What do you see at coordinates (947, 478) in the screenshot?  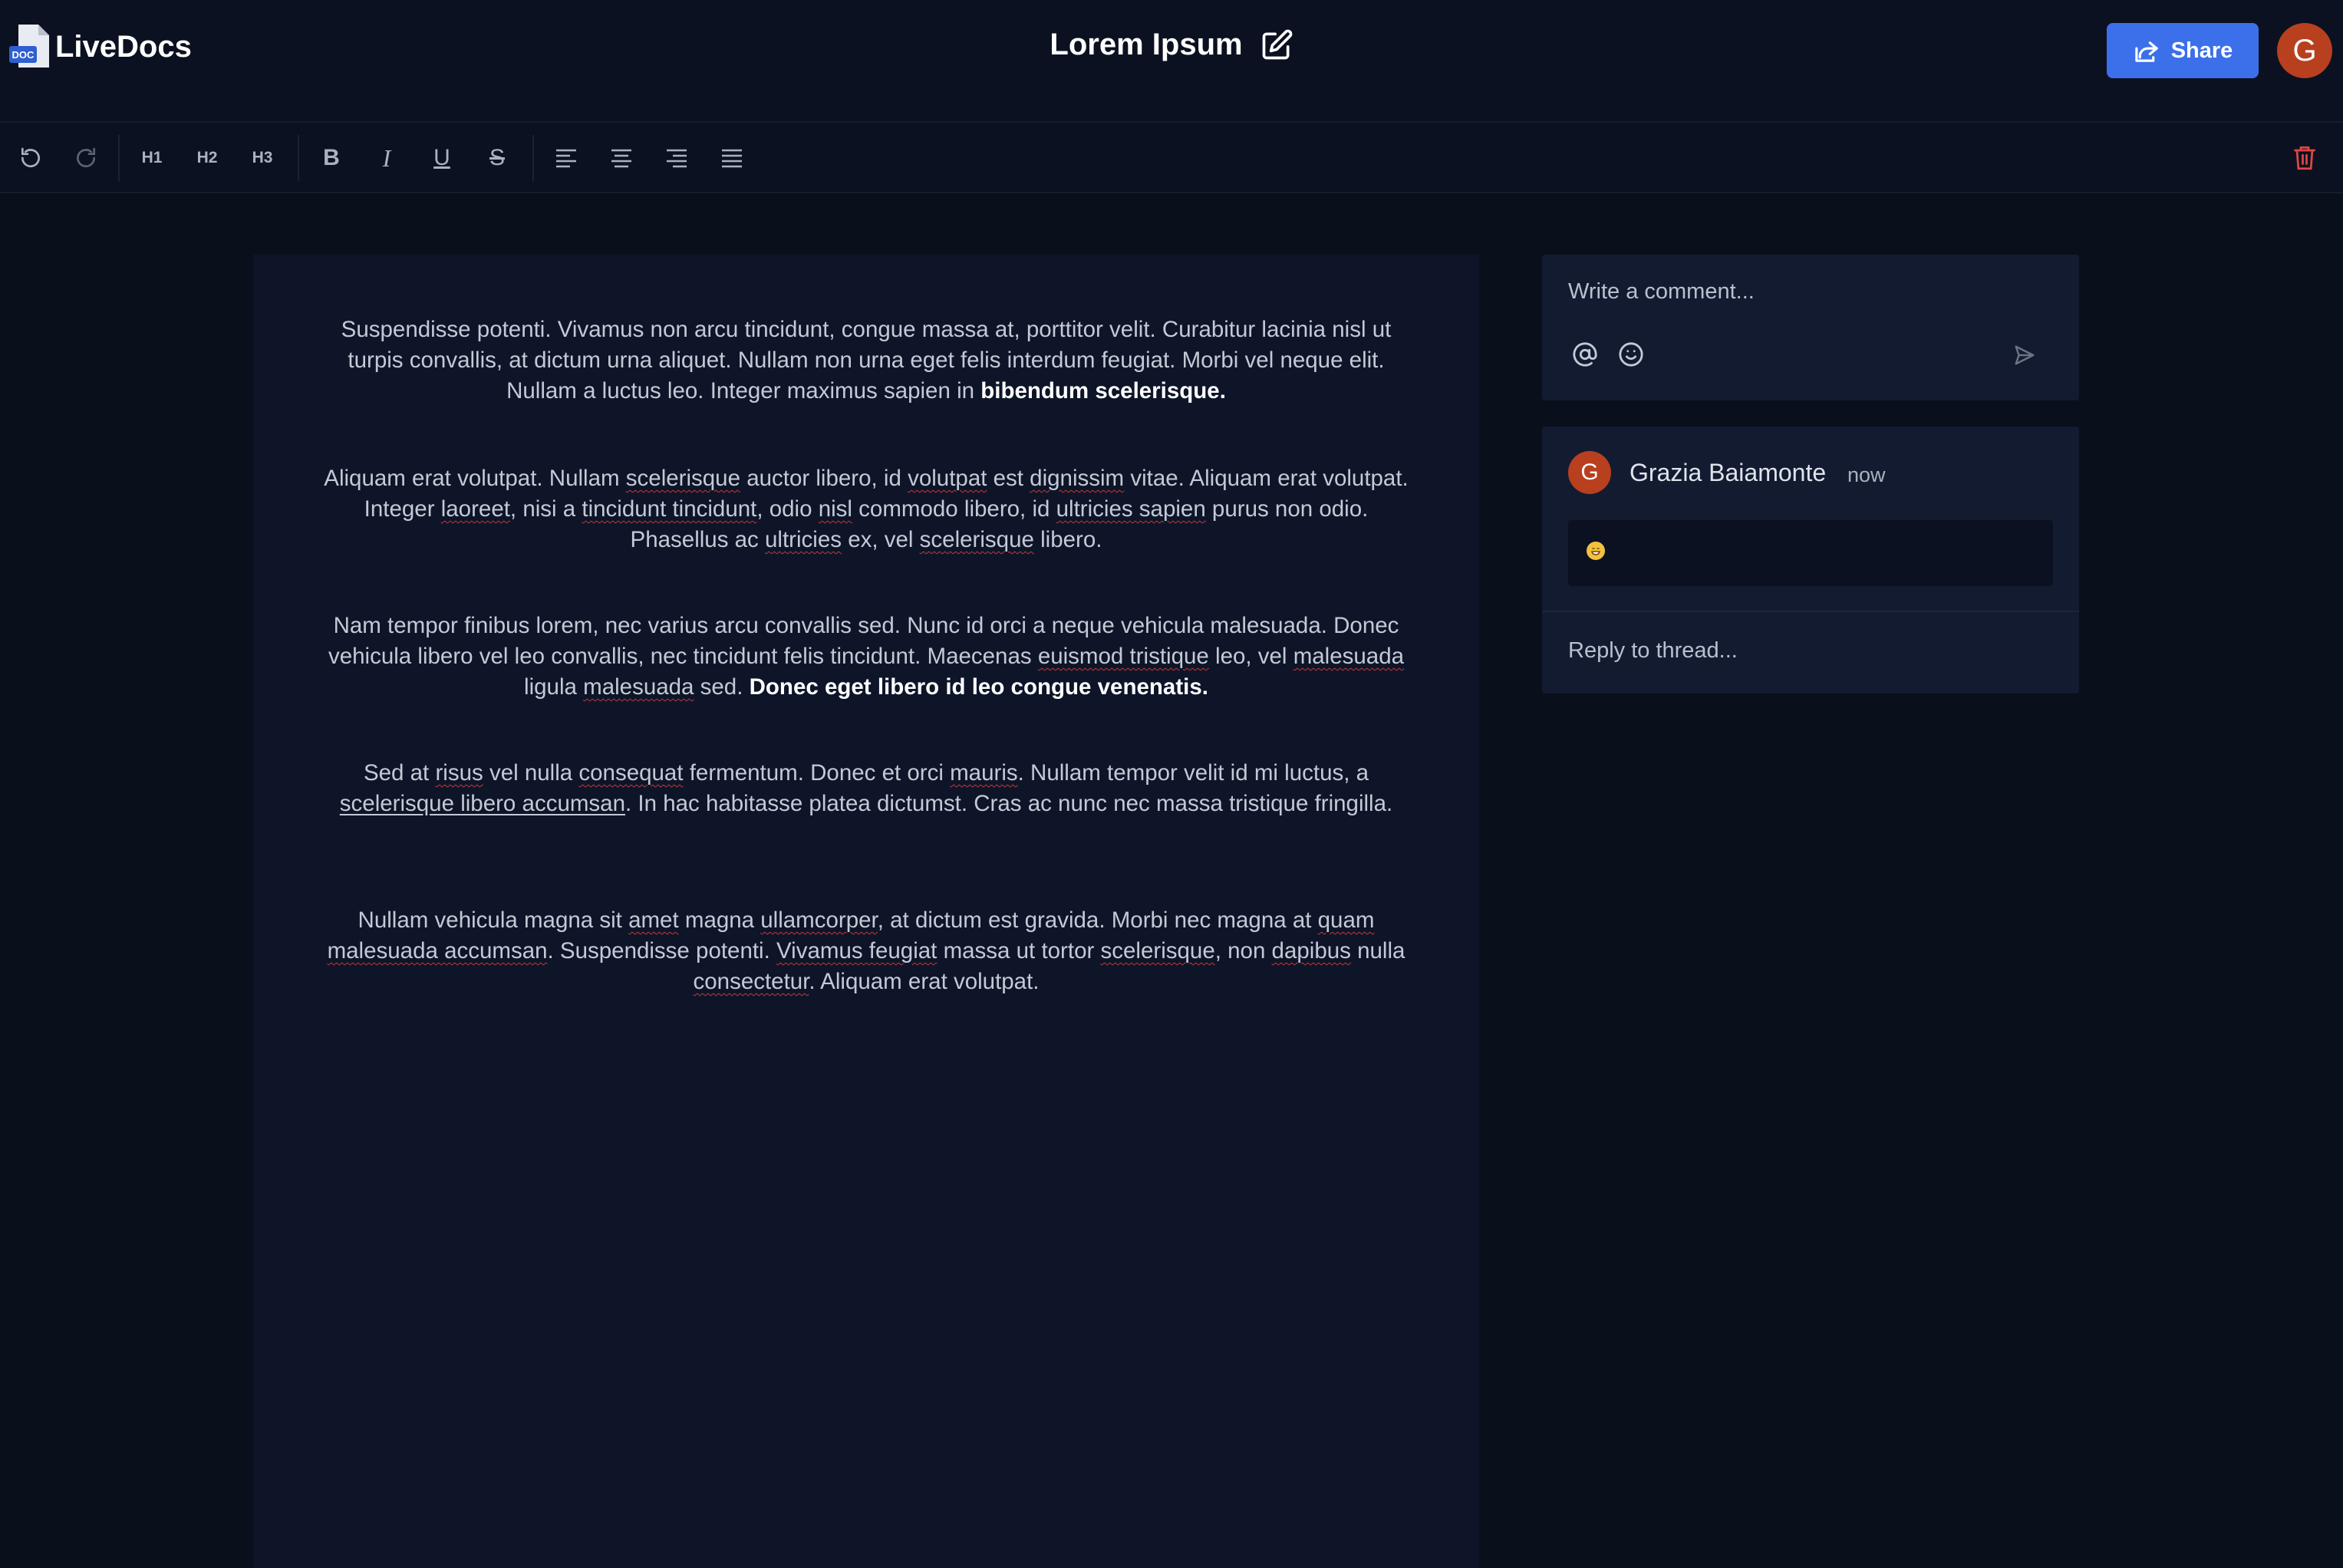 I see `misspelled-word: volutpat` at bounding box center [947, 478].